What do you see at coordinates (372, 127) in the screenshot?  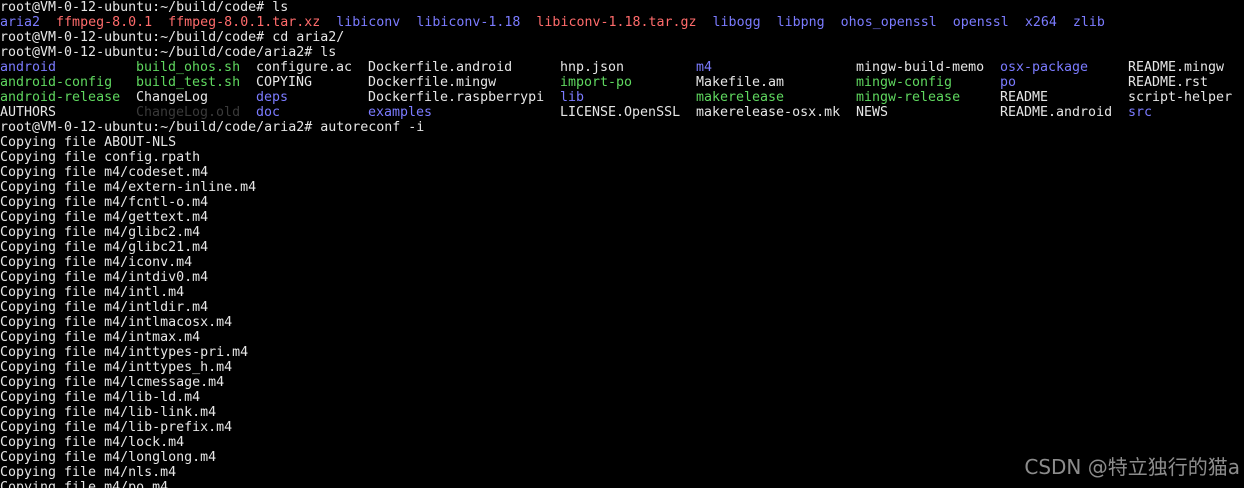 I see `shell-command: autoreconf -i` at bounding box center [372, 127].